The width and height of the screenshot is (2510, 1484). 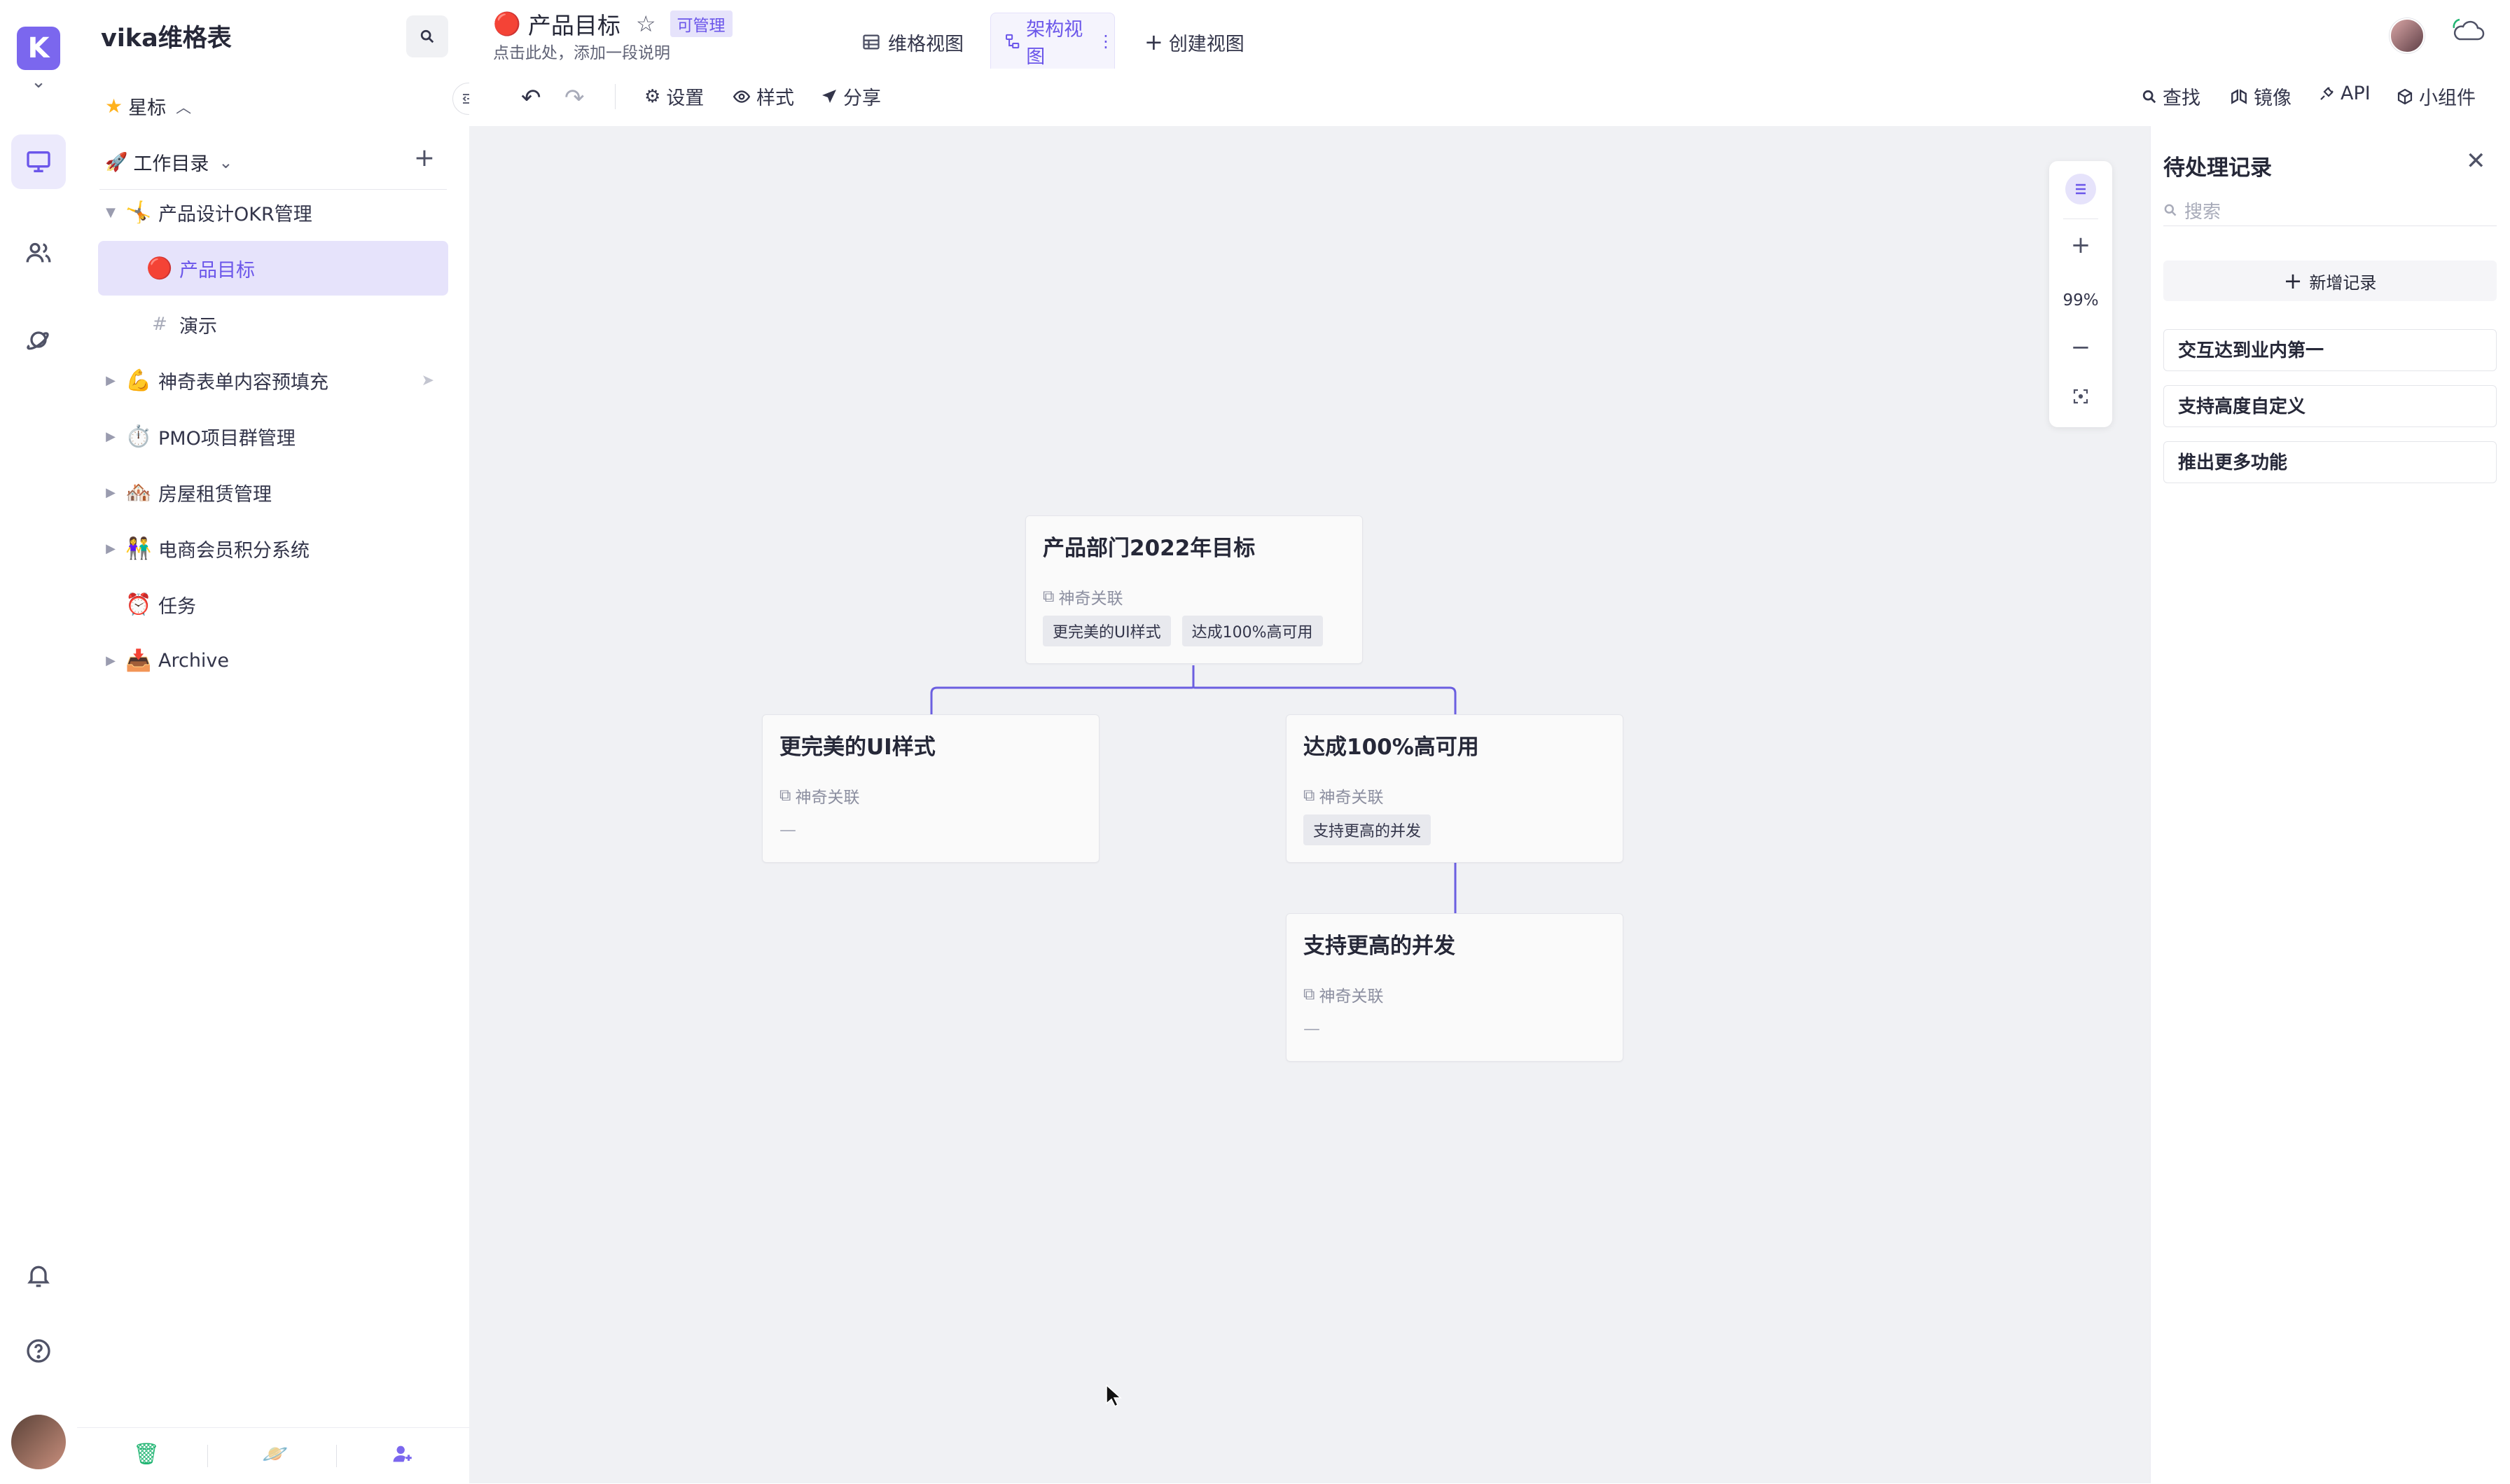 I want to click on template-planet-icon: 🪐, so click(x=275, y=1454).